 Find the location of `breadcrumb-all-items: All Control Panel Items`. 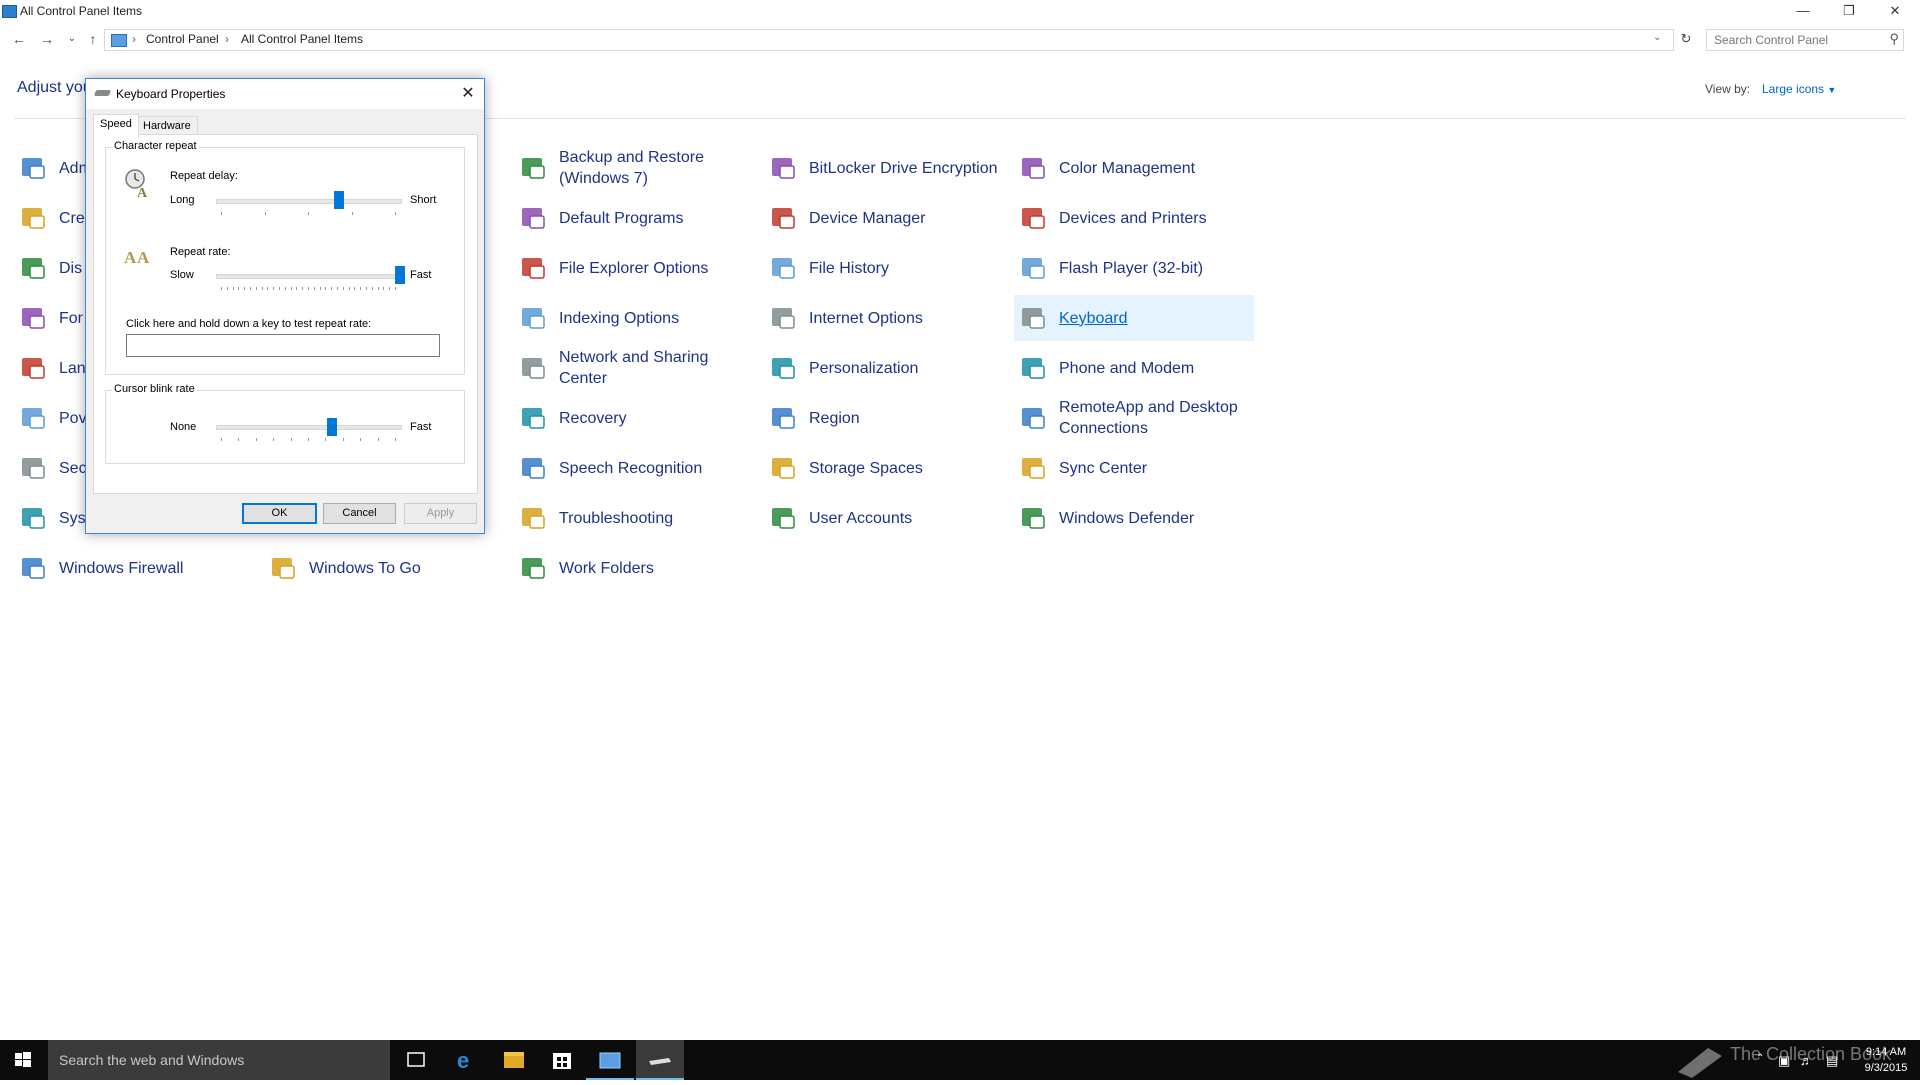

breadcrumb-all-items: All Control Panel Items is located at coordinates (302, 39).